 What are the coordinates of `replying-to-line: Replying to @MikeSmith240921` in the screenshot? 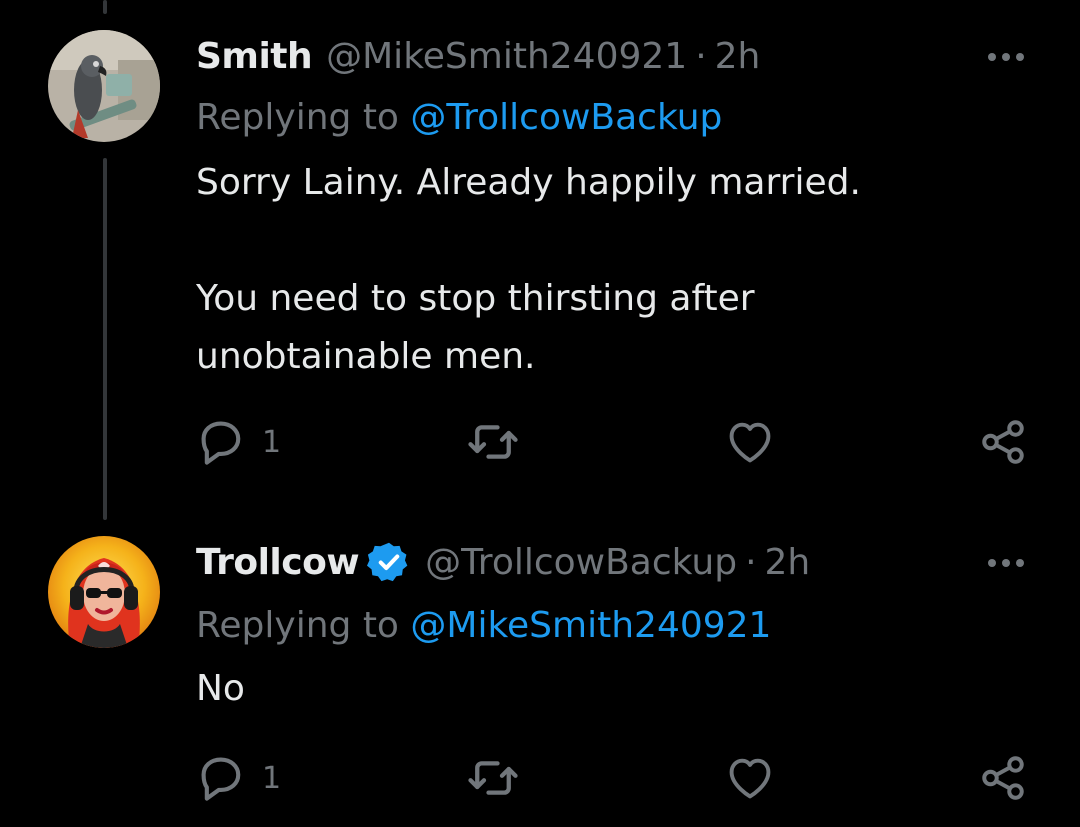 It's located at (483, 626).